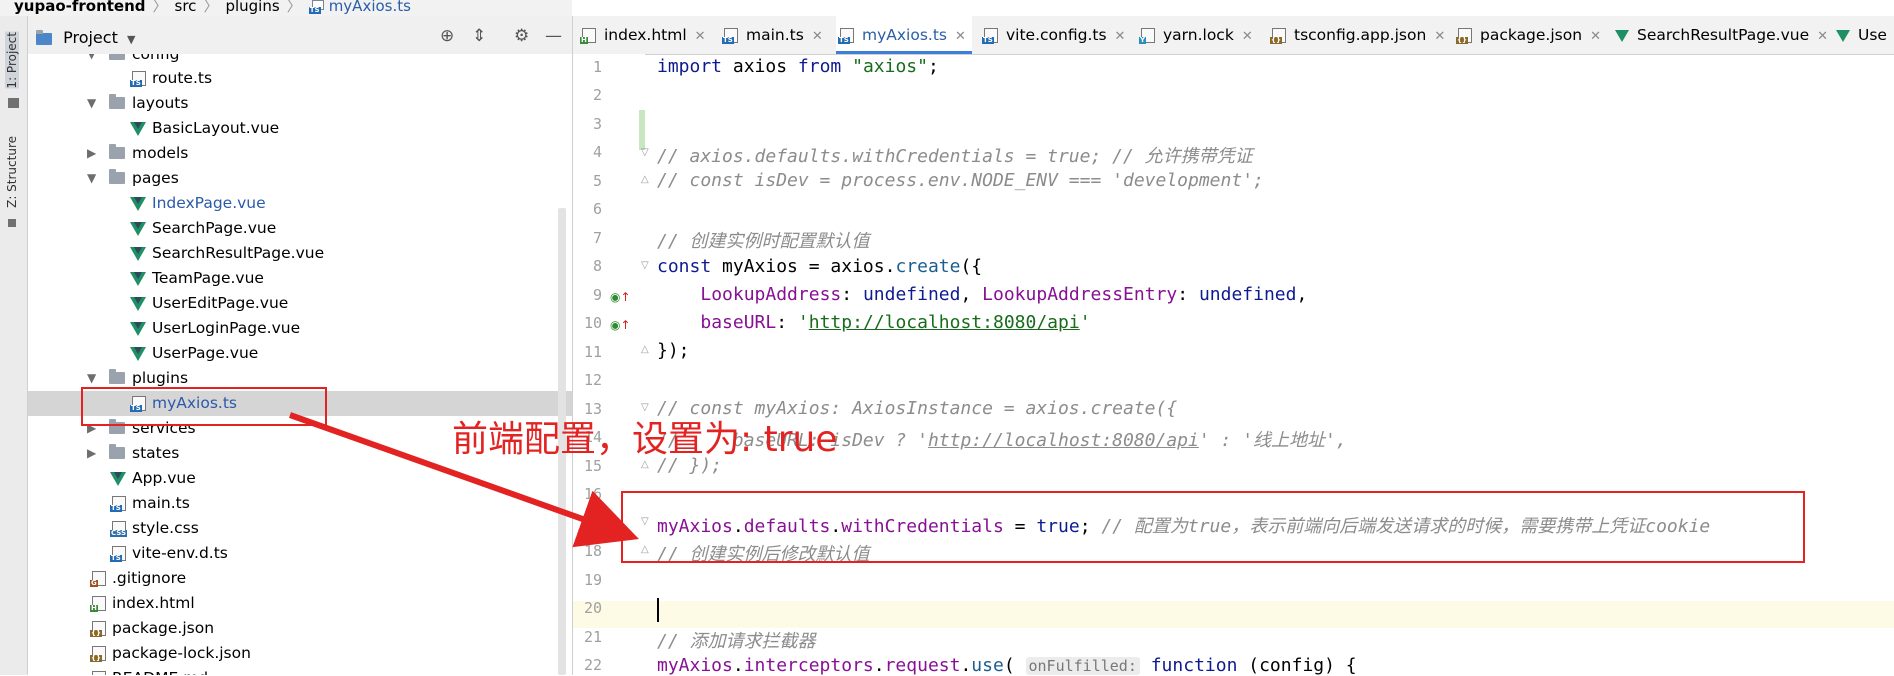  I want to click on editor-tab: Use, so click(1863, 35).